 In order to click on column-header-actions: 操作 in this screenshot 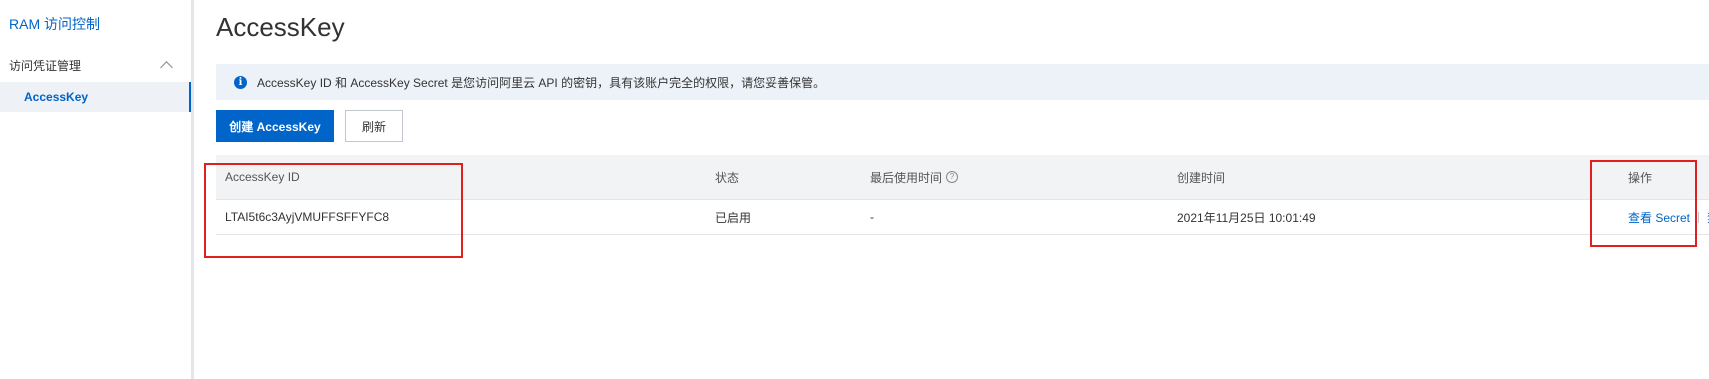, I will do `click(1640, 177)`.